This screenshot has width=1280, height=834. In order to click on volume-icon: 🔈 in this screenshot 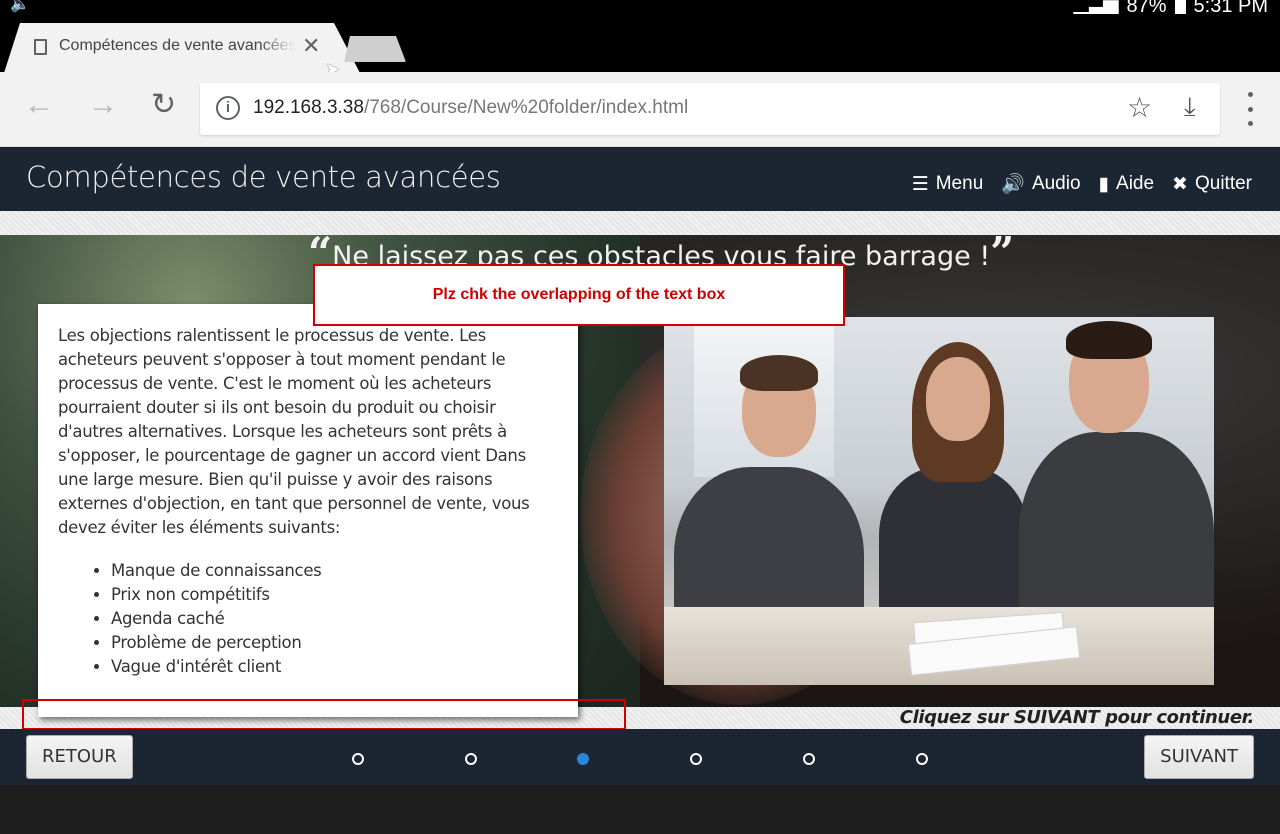, I will do `click(20, 6)`.